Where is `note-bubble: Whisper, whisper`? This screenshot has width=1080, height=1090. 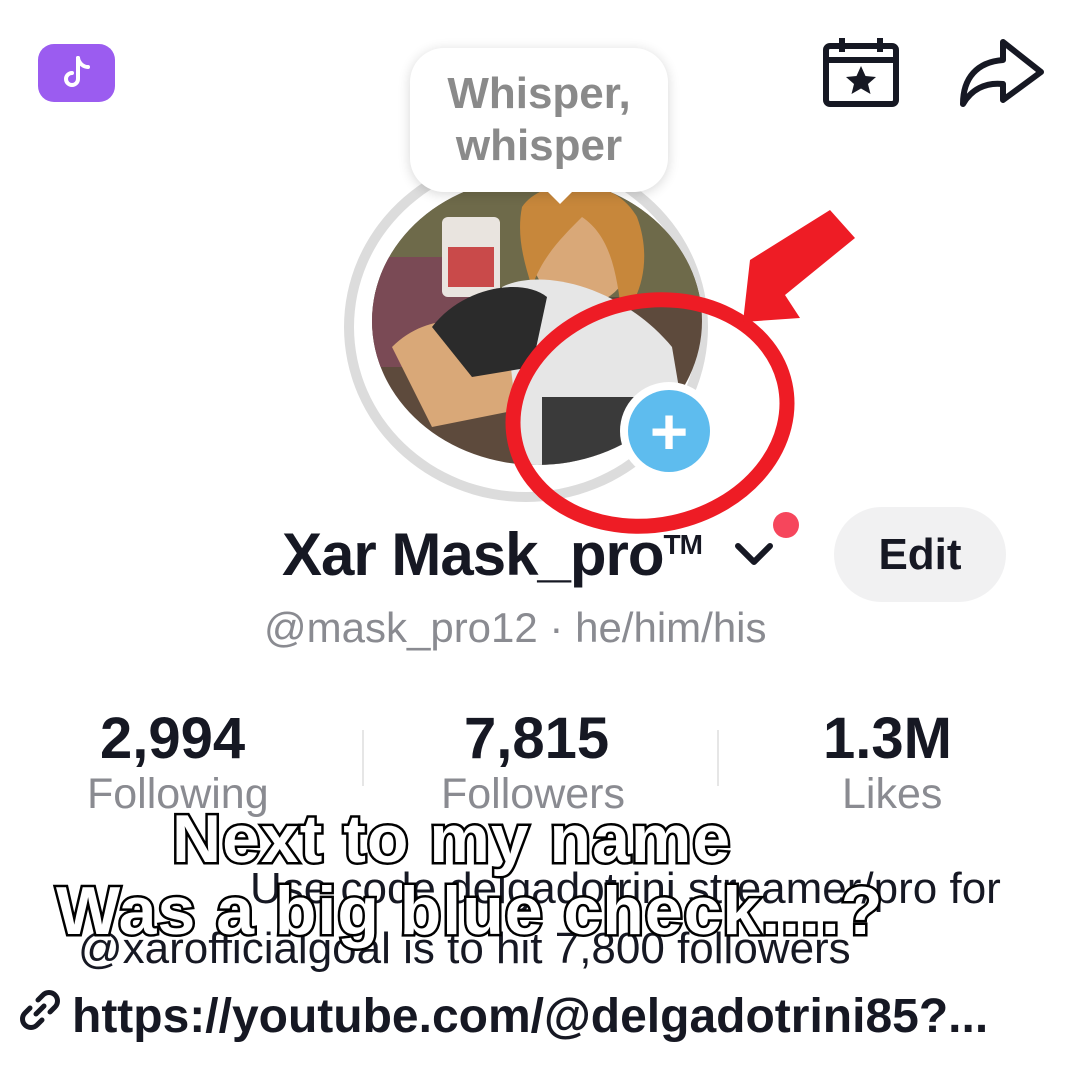
note-bubble: Whisper, whisper is located at coordinates (539, 120).